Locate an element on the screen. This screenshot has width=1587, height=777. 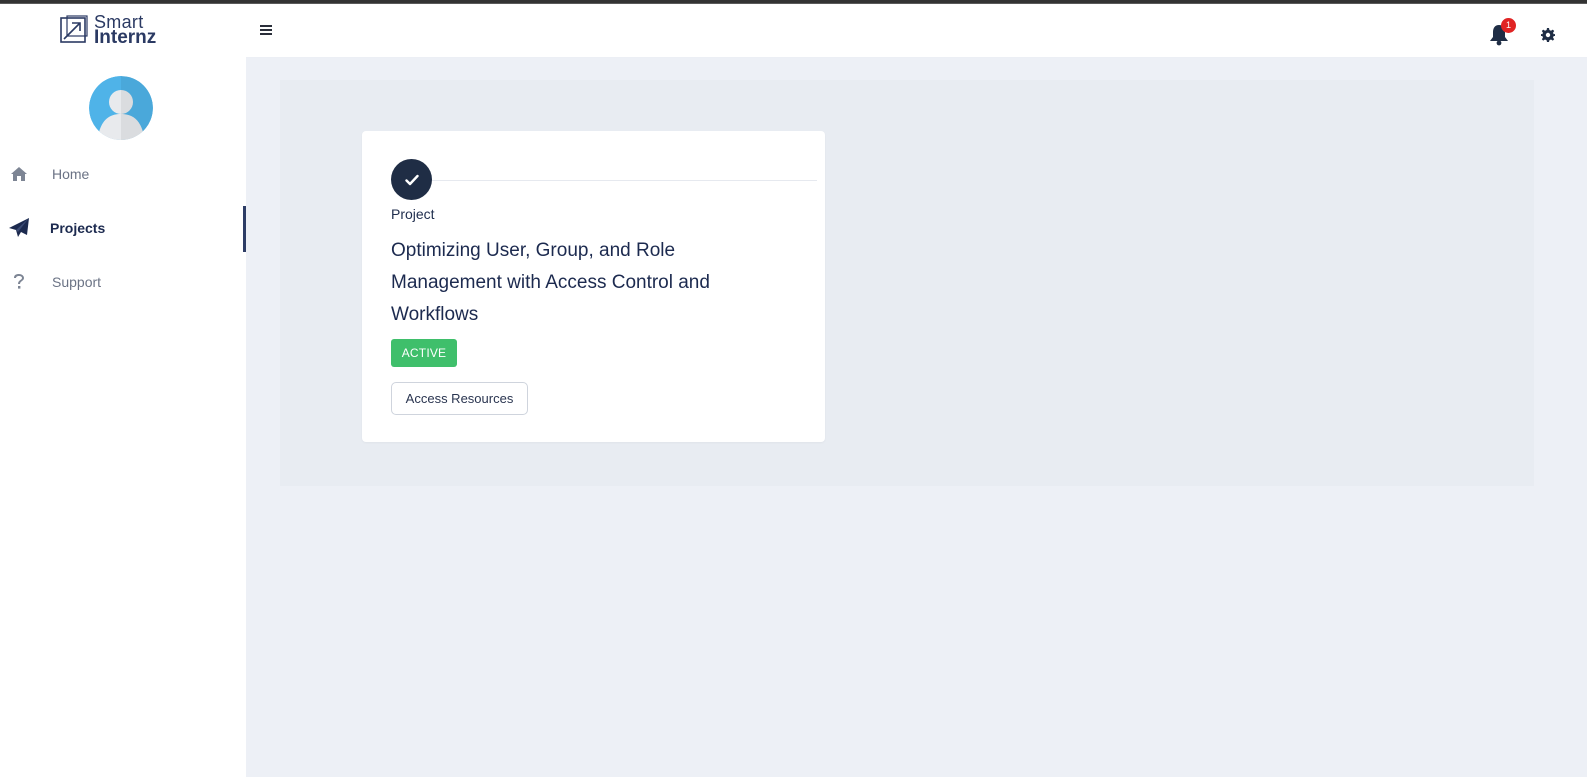
sidebar-item-home: Home is located at coordinates (123, 174).